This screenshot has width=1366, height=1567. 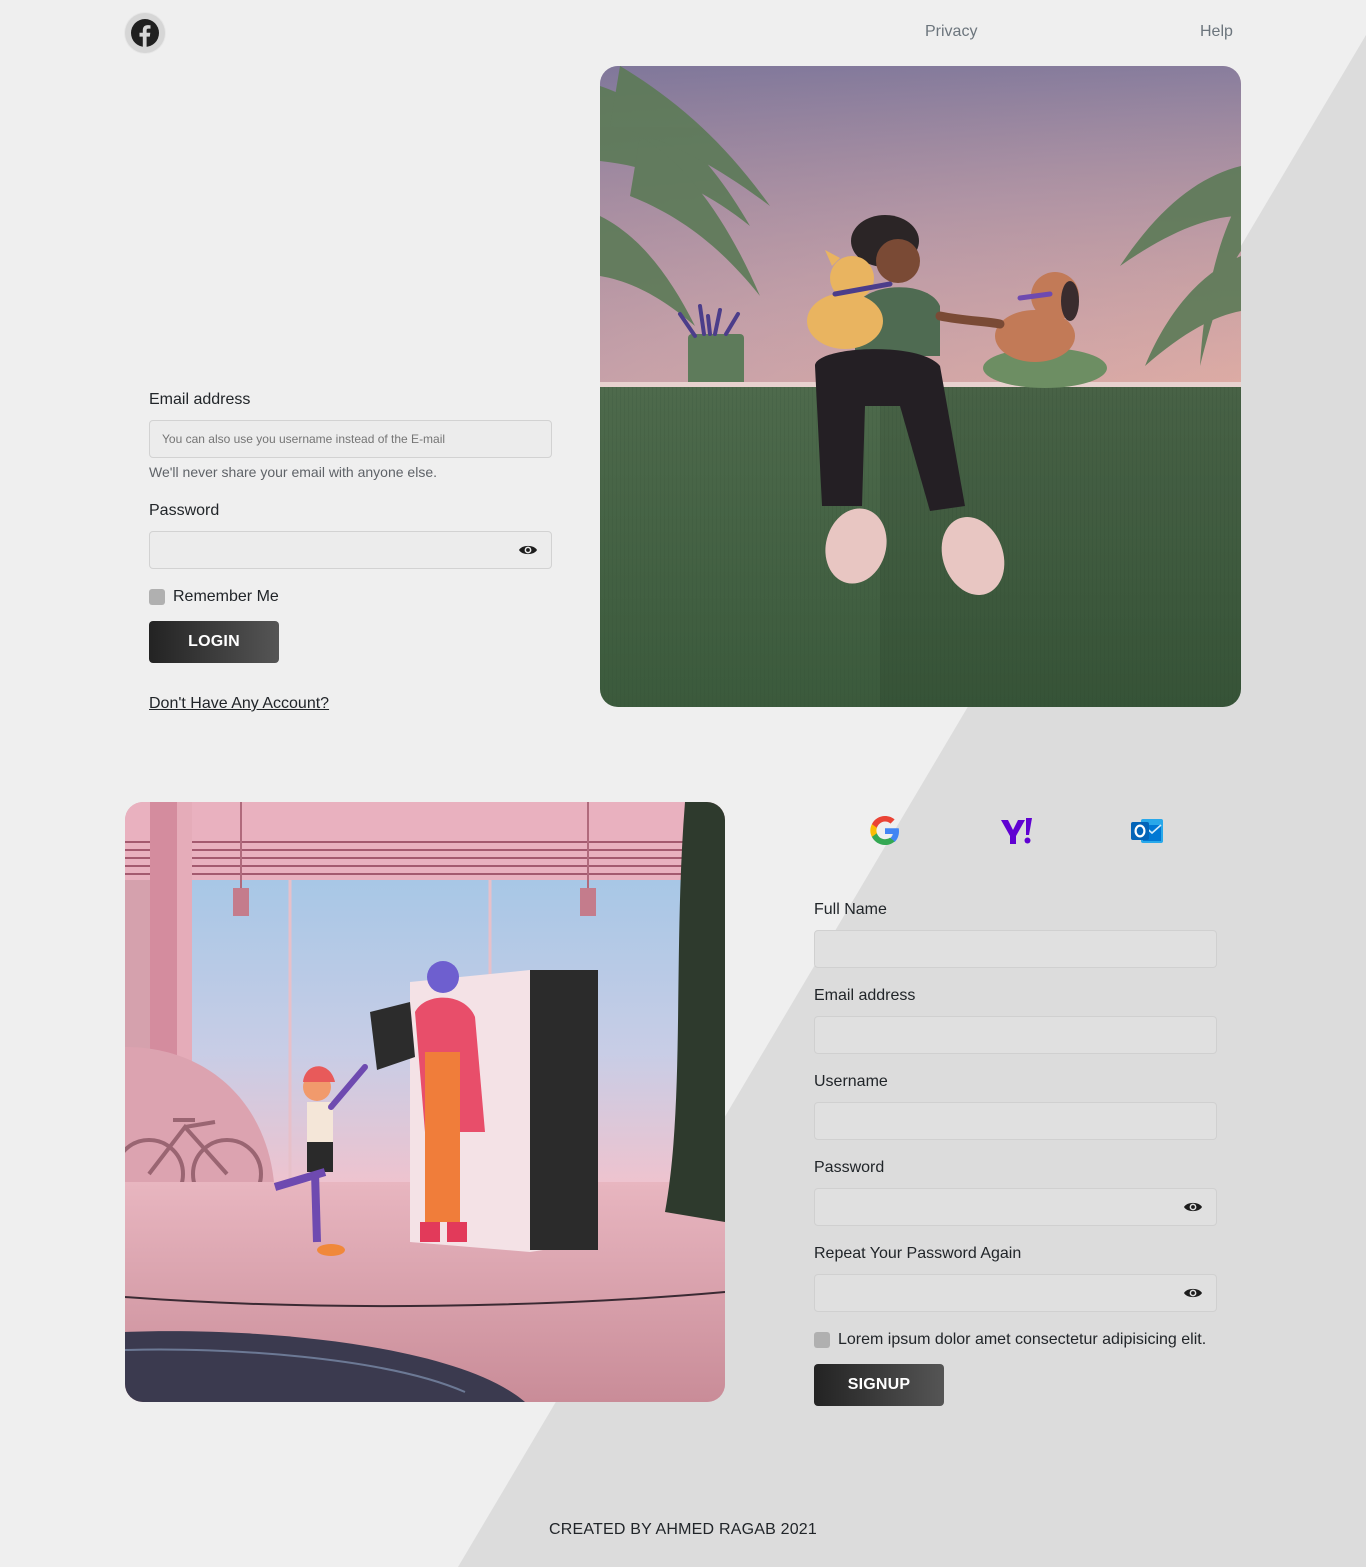 I want to click on signup-password-label: Password, so click(x=849, y=1167).